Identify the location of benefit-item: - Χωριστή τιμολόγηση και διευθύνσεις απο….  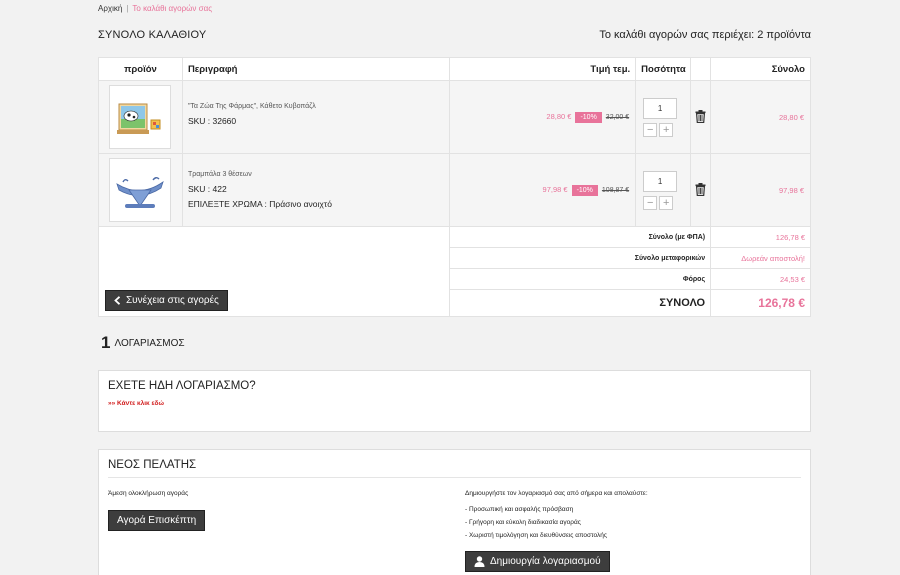
(536, 535).